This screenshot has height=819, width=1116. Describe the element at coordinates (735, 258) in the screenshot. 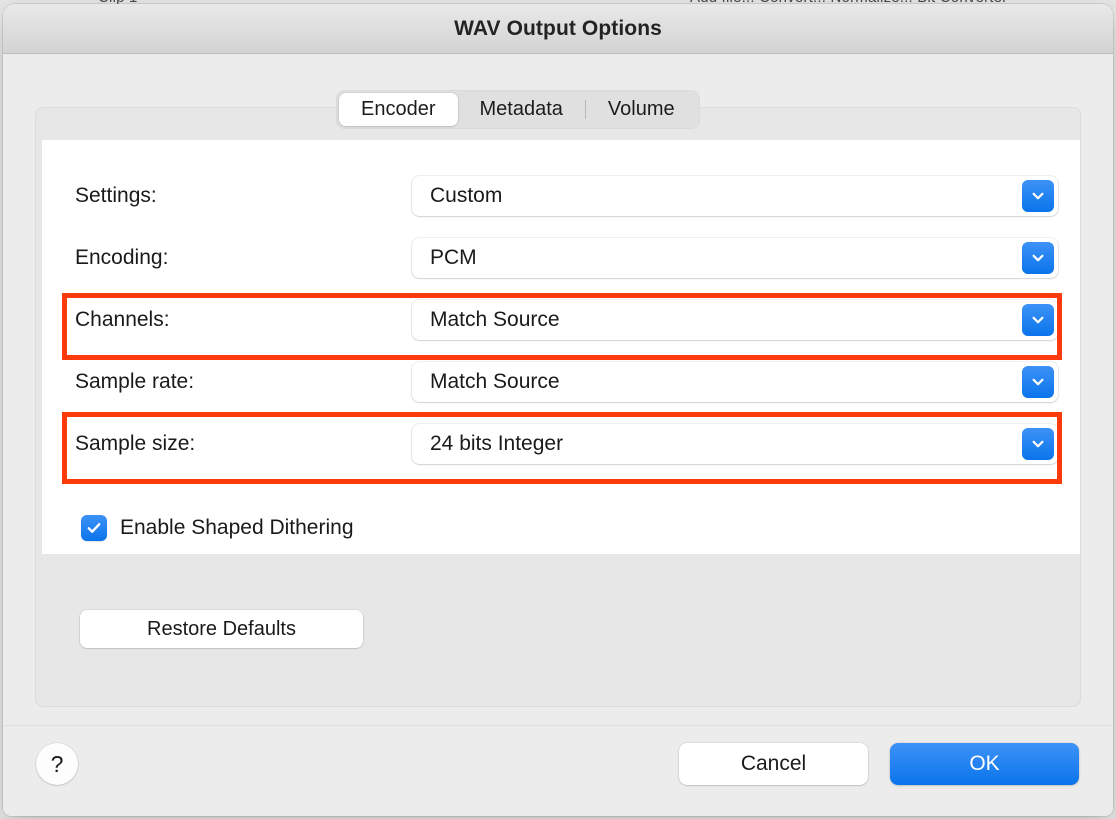

I see `encoding-popup-button: PCM` at that location.